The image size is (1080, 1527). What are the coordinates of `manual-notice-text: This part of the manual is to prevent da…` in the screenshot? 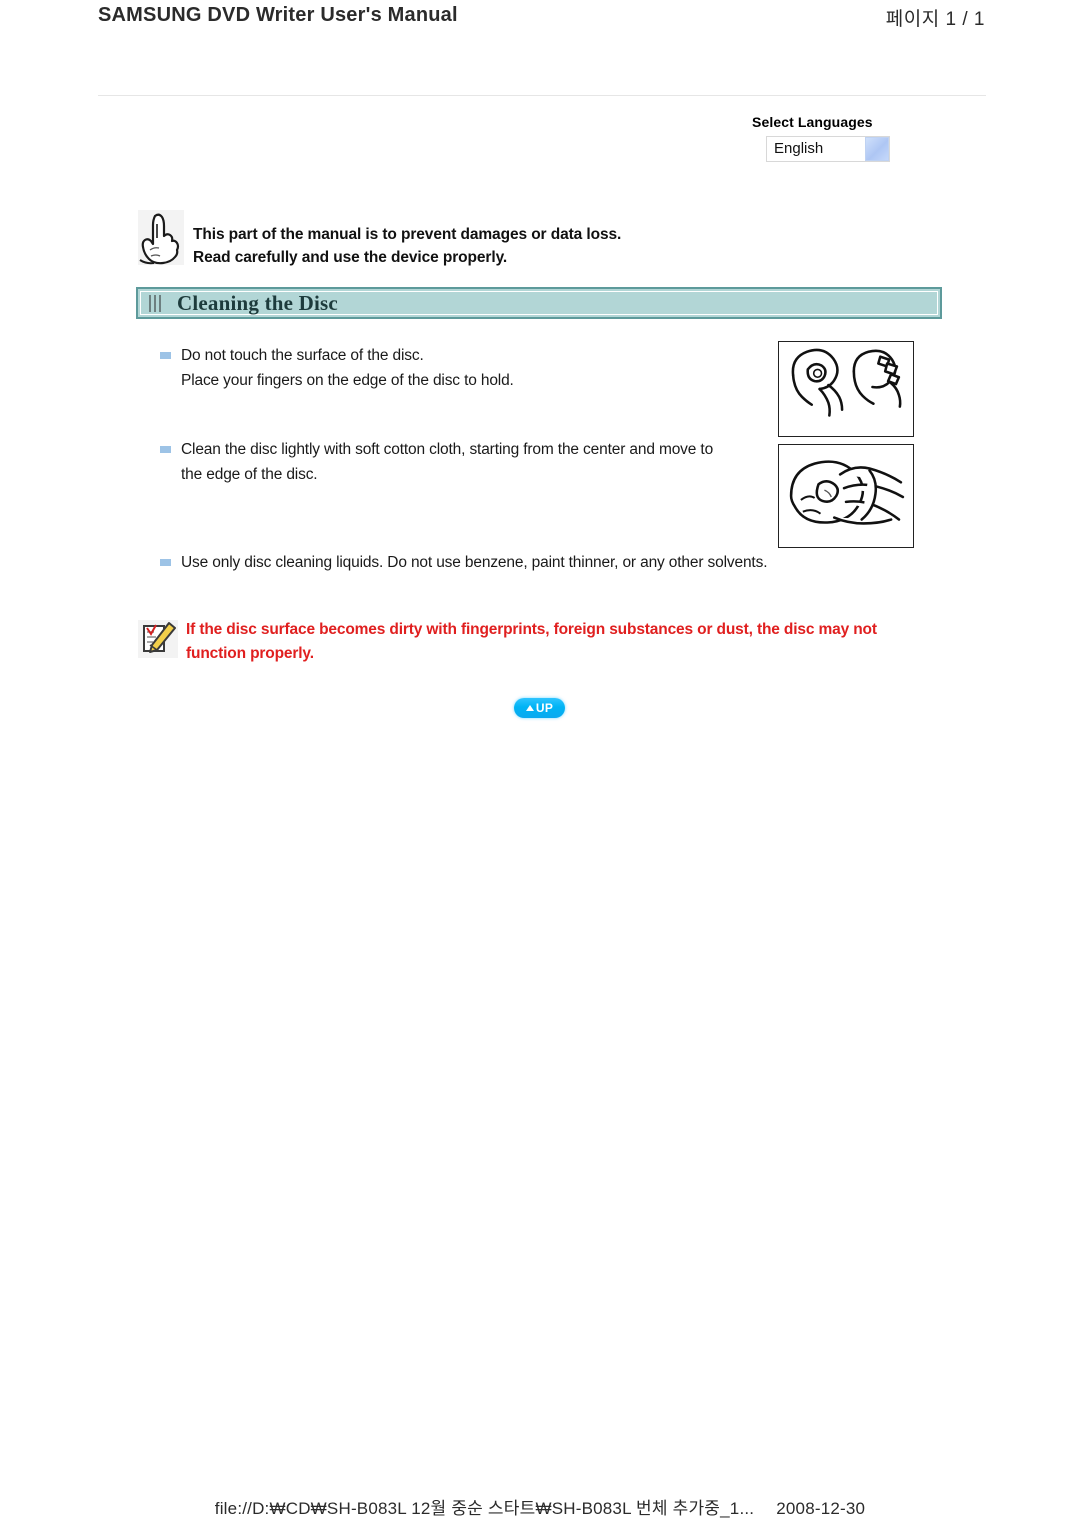 It's located at (407, 246).